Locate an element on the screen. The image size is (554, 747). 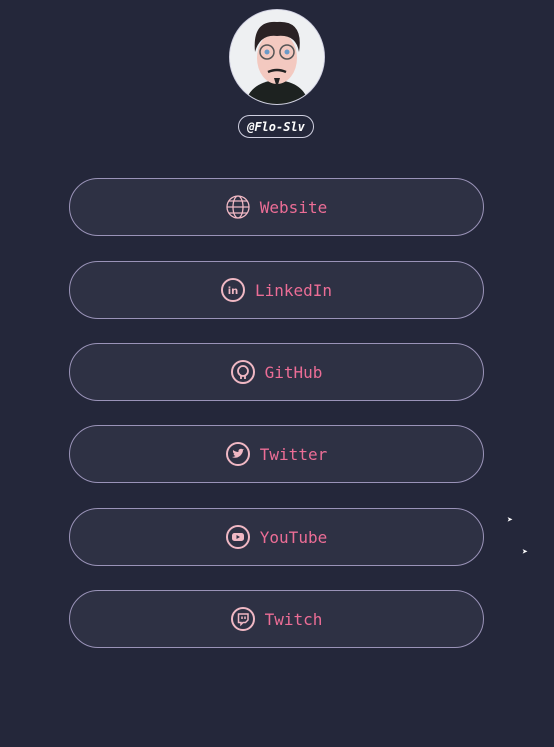
avatar-illustration is located at coordinates (277, 57).